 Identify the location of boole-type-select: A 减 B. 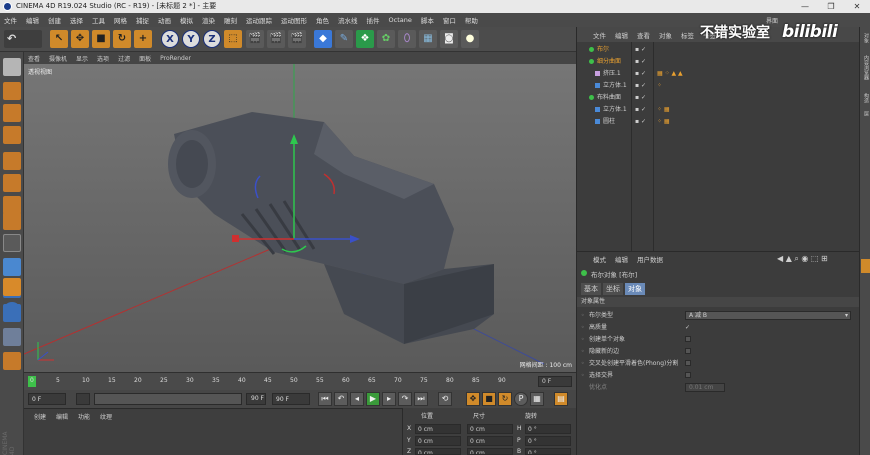
(768, 315).